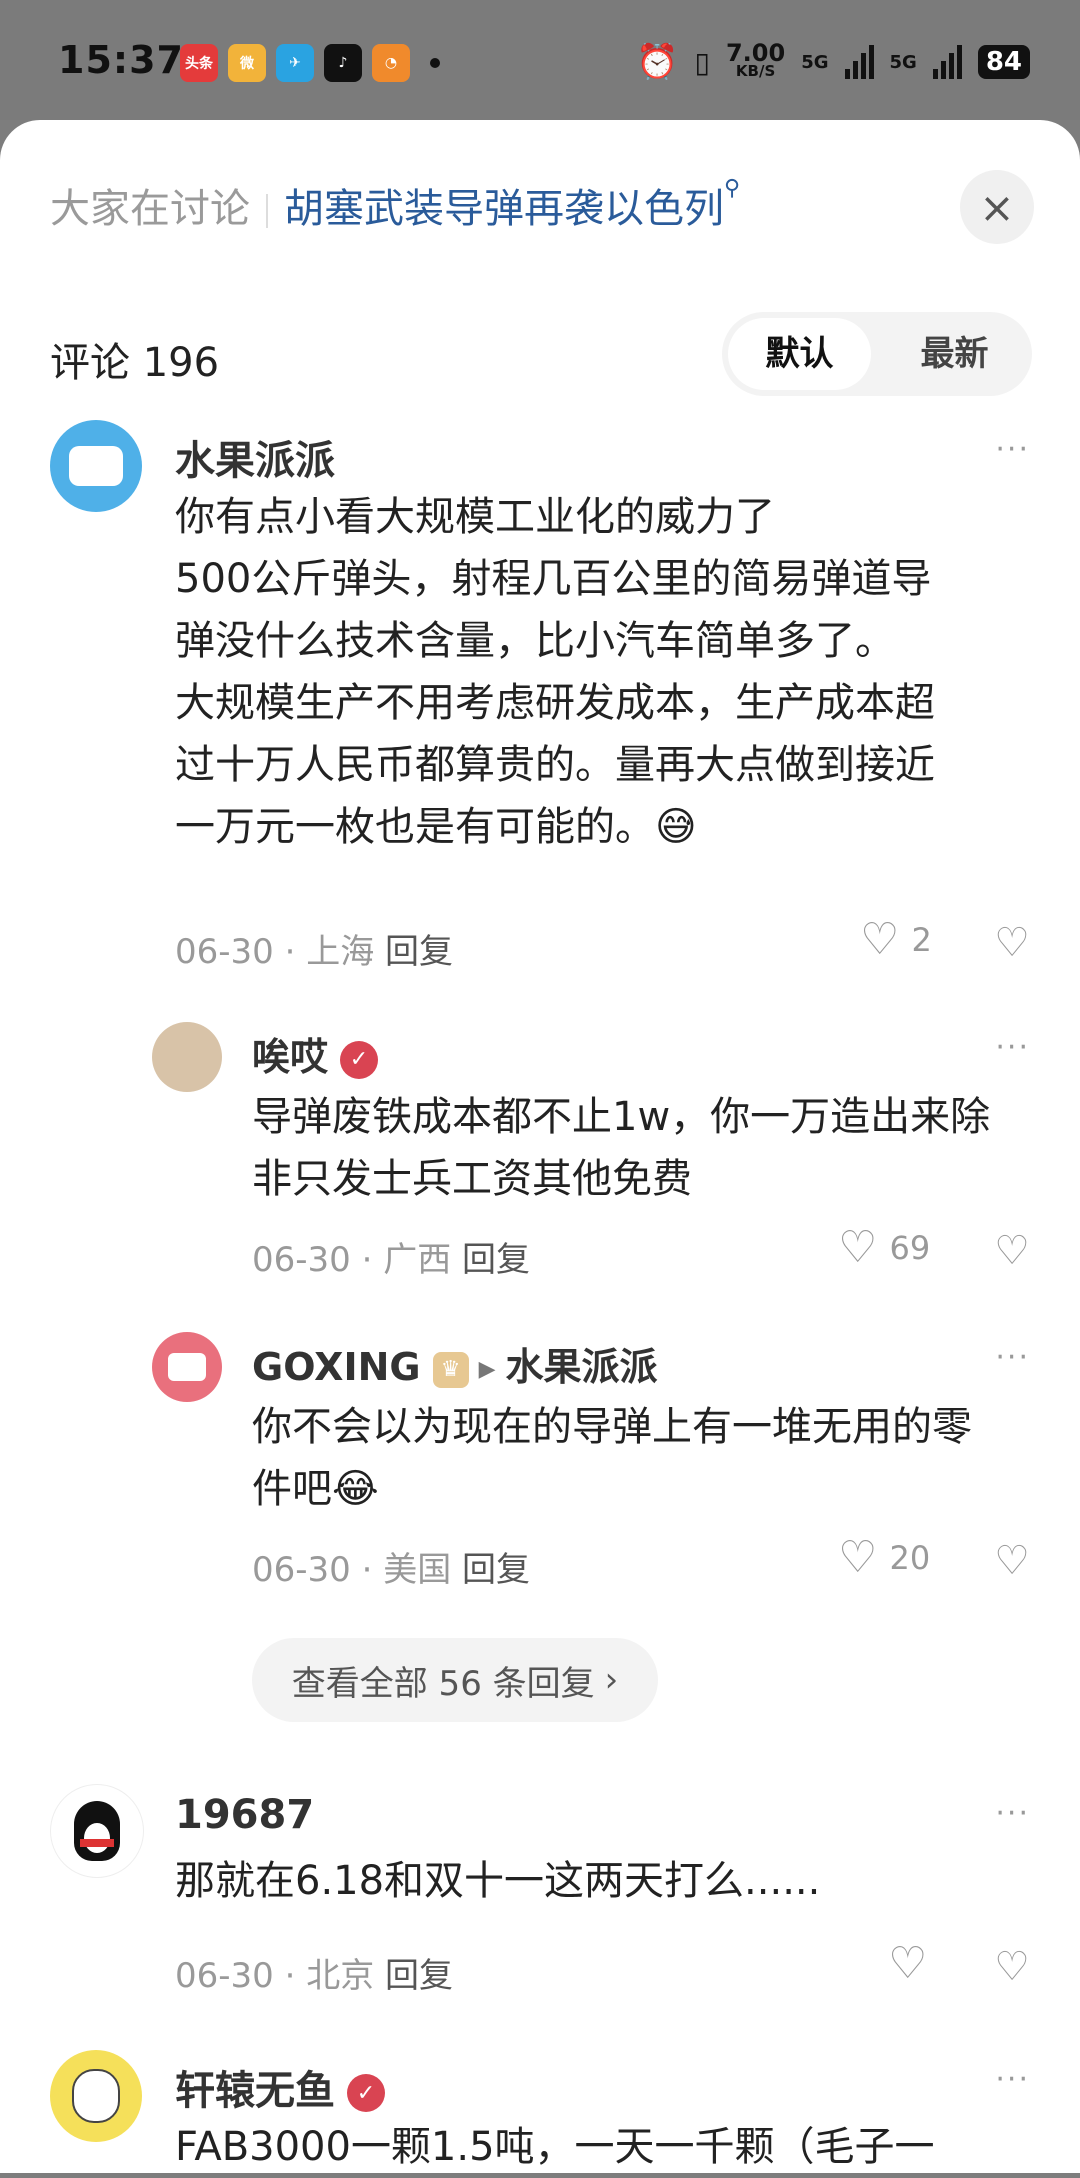 The image size is (1080, 2178). What do you see at coordinates (553, 579) in the screenshot?
I see `comment-line: 500公斤弹头，射程几百公里的简易弹道导` at bounding box center [553, 579].